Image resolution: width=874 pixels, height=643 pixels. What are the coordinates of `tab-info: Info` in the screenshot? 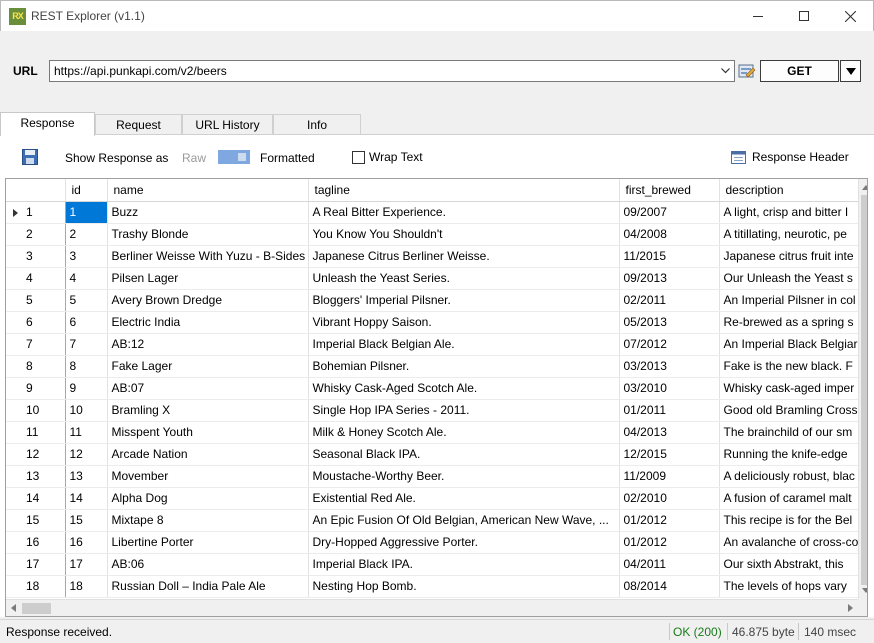 It's located at (317, 124).